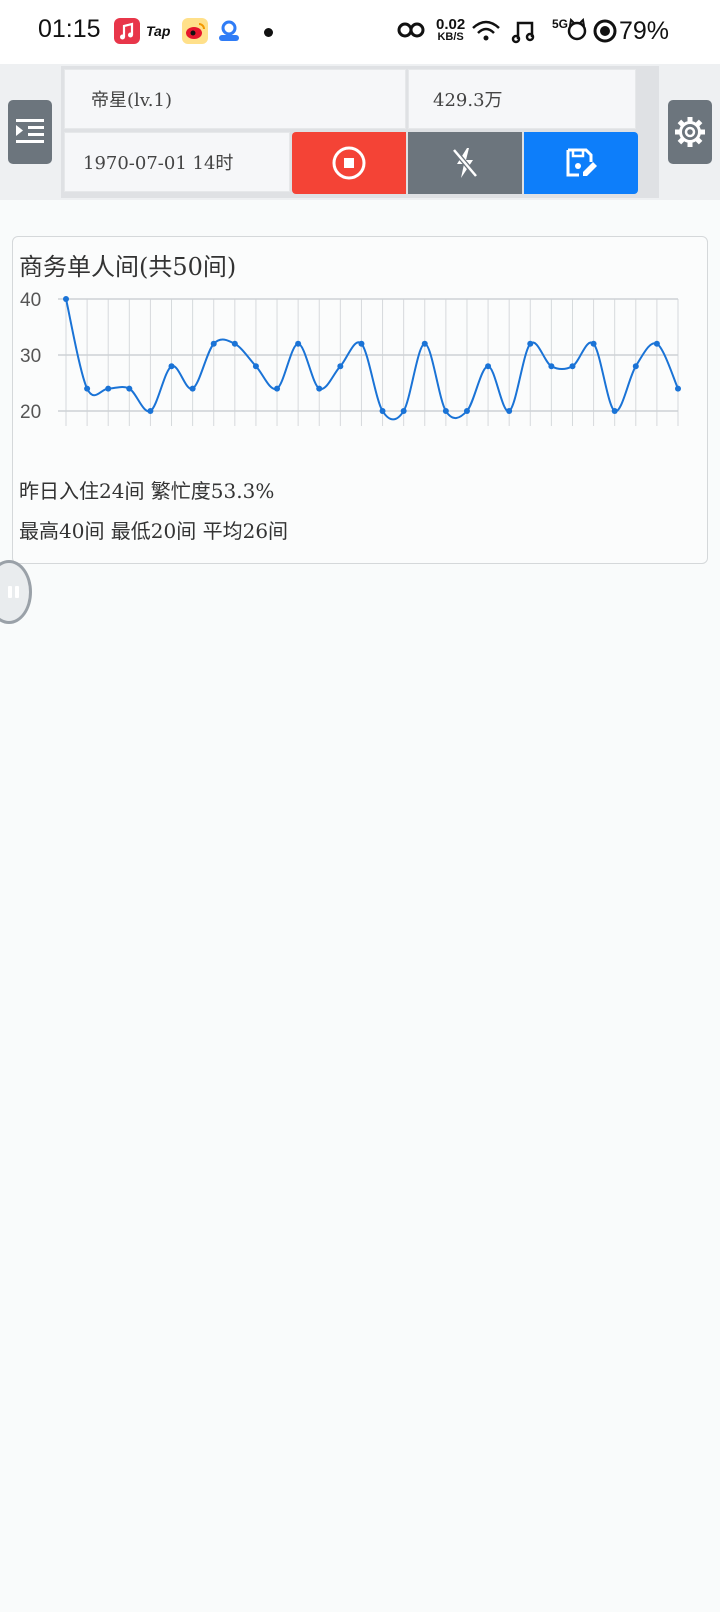 The height and width of the screenshot is (1612, 720). What do you see at coordinates (30, 412) in the screenshot?
I see `y-tick-label: 20` at bounding box center [30, 412].